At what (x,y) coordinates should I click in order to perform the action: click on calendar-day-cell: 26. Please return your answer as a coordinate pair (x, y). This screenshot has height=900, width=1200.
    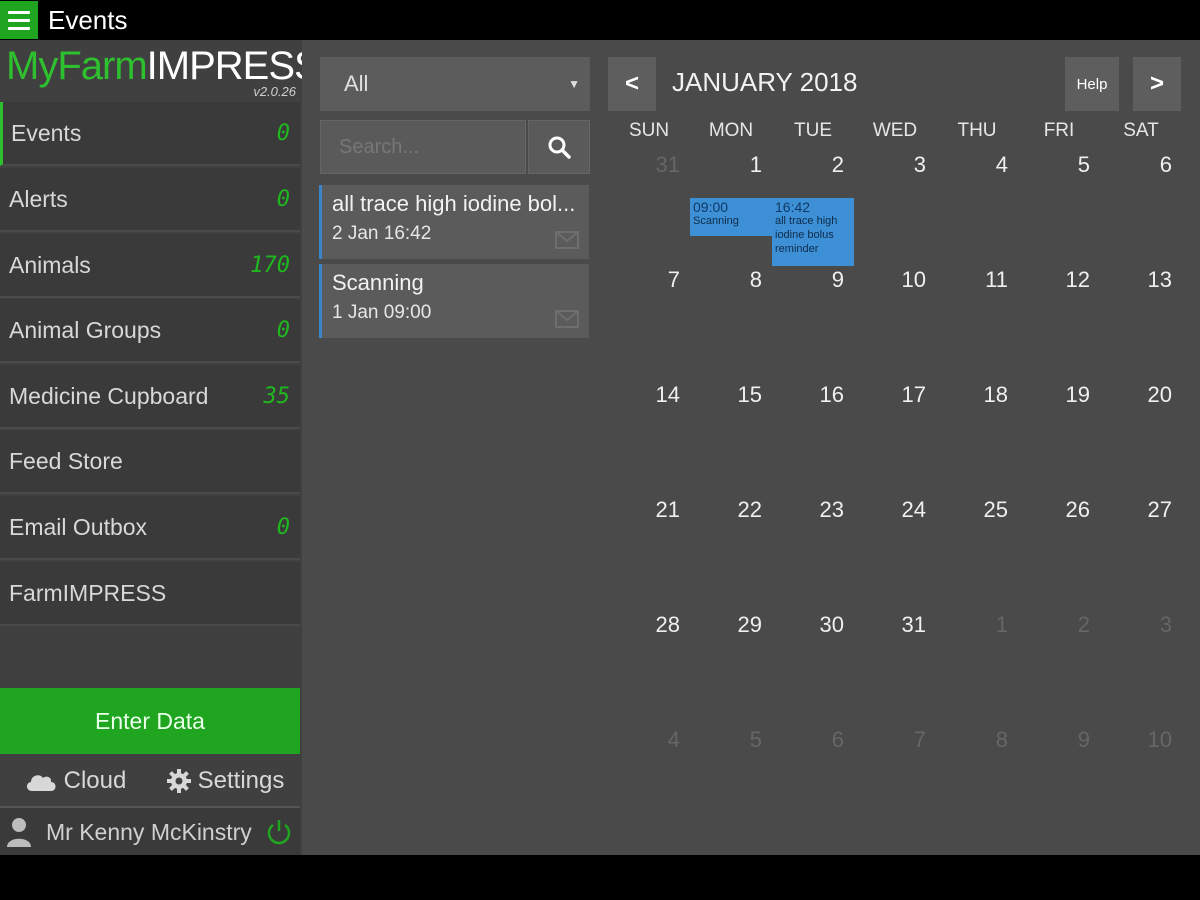
    Looking at the image, I should click on (1059, 548).